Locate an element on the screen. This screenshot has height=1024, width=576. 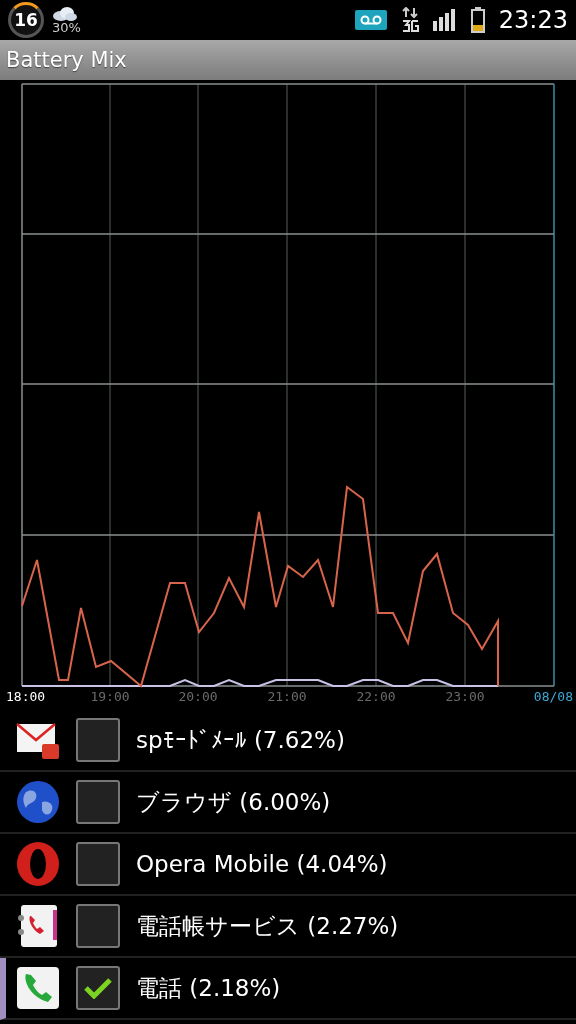
voicemail-icon is located at coordinates (370, 20).